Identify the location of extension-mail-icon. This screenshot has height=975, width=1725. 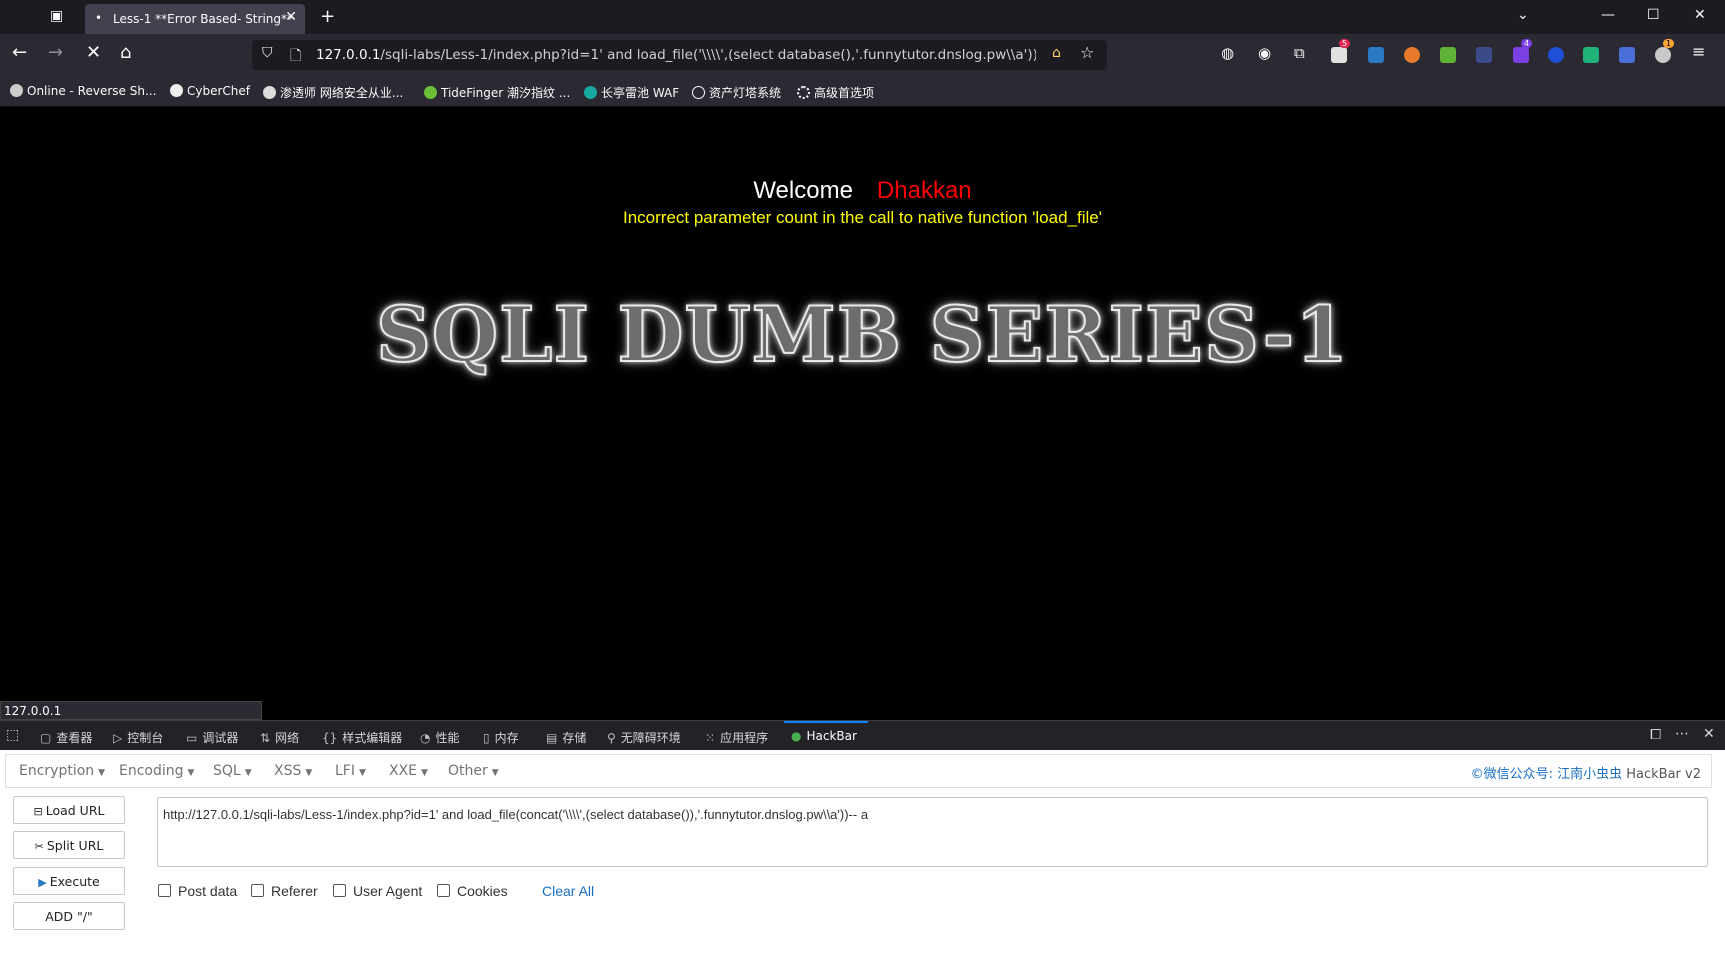
(1339, 55).